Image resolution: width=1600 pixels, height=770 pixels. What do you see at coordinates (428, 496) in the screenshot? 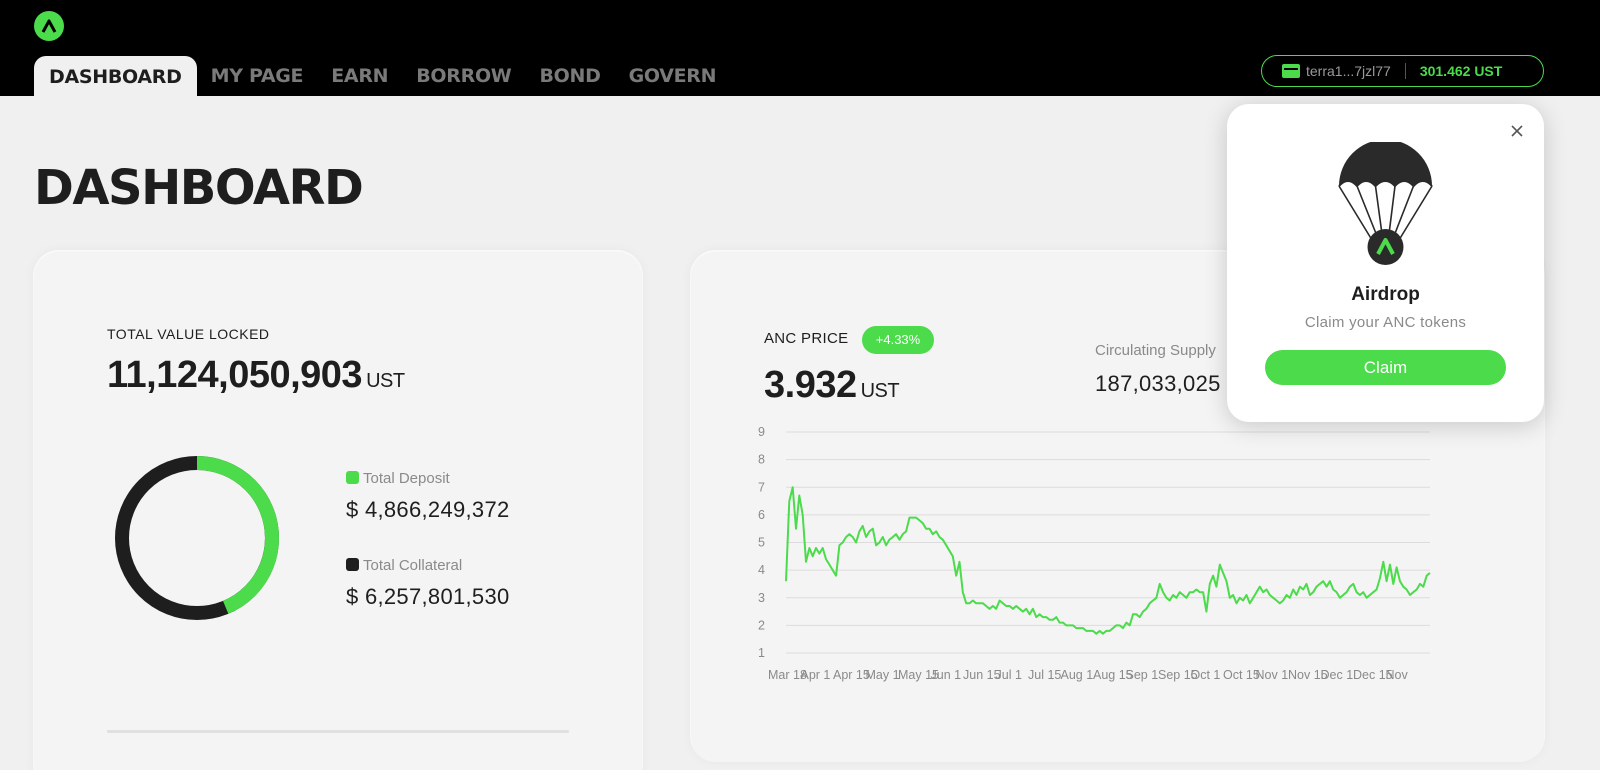
I see `legend-deposit: Total Deposit $ 4,866,249,372` at bounding box center [428, 496].